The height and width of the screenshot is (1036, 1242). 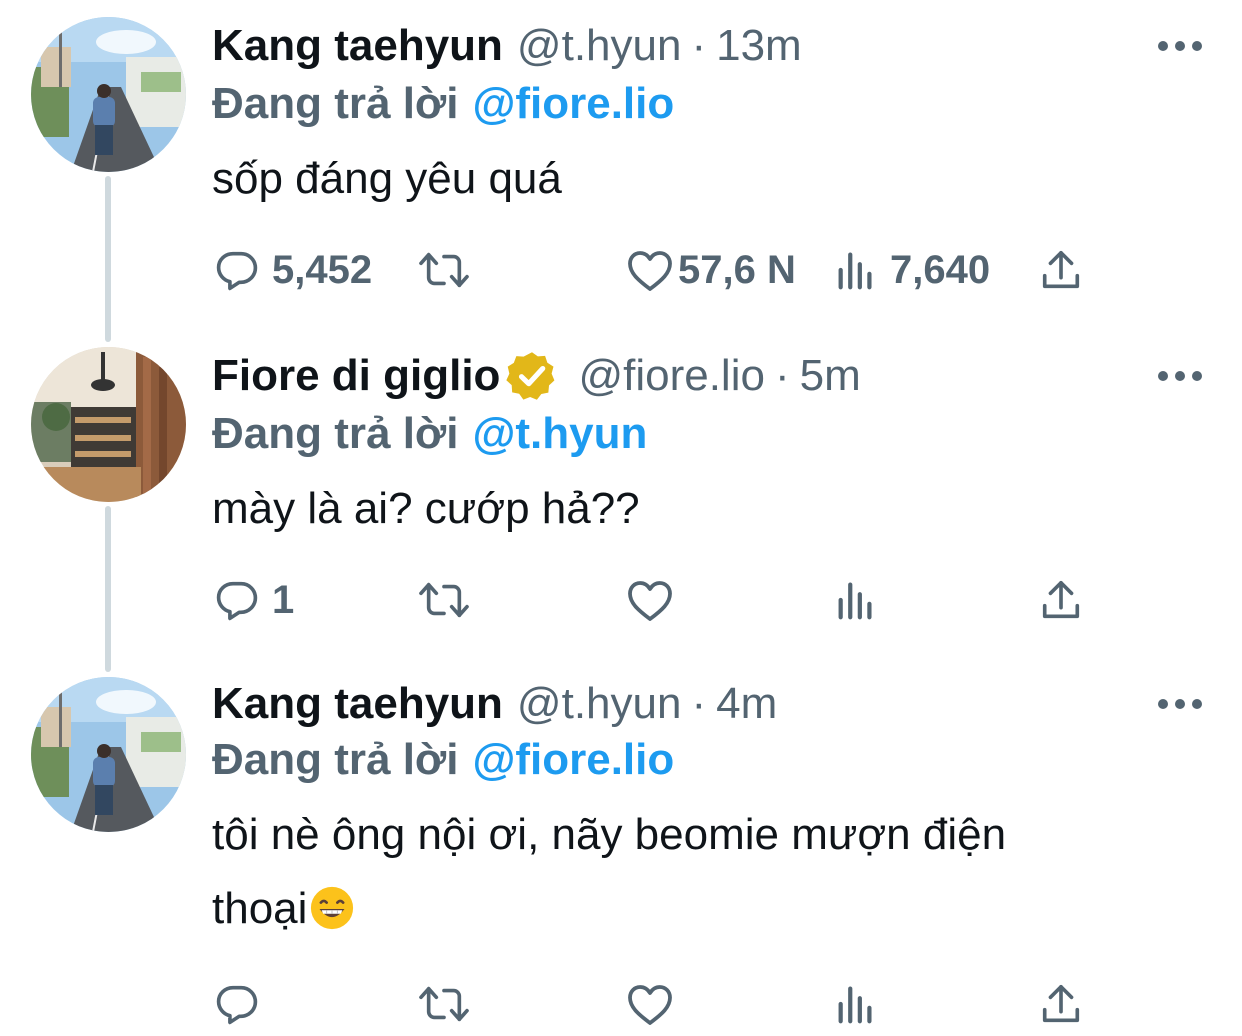 I want to click on username: @fiore.lio, so click(x=671, y=376).